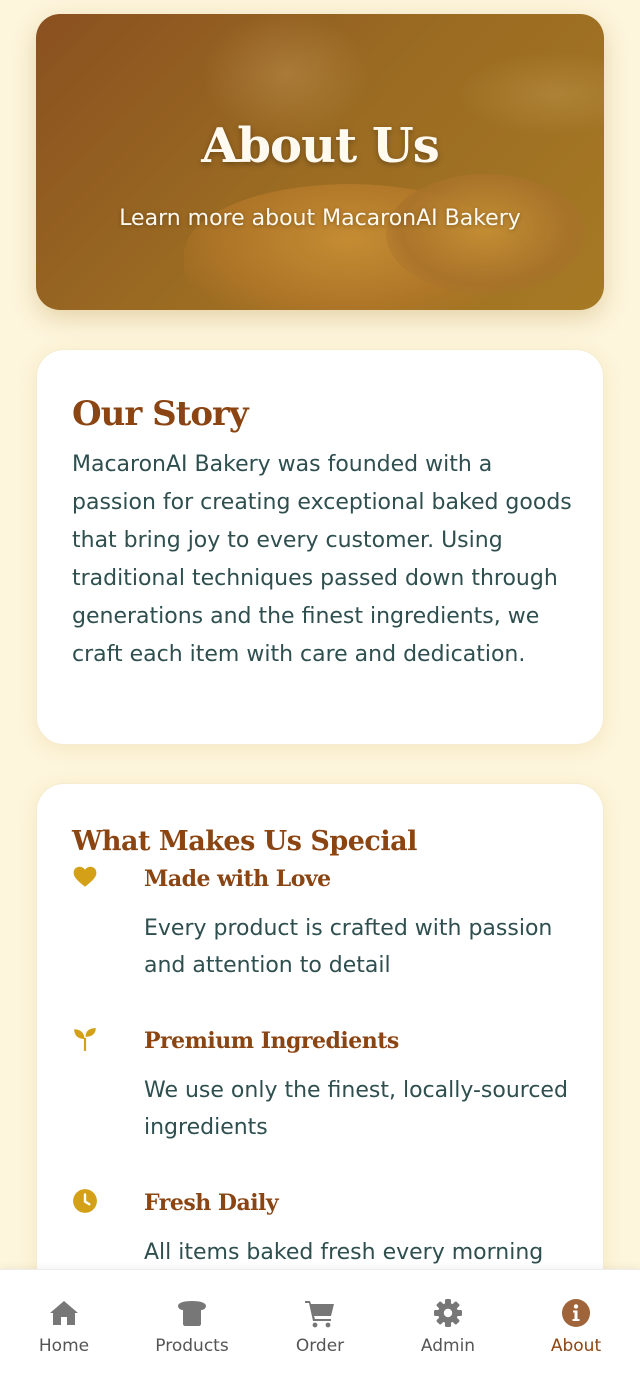 This screenshot has width=640, height=1388. What do you see at coordinates (64, 1346) in the screenshot?
I see `nav-label: Home` at bounding box center [64, 1346].